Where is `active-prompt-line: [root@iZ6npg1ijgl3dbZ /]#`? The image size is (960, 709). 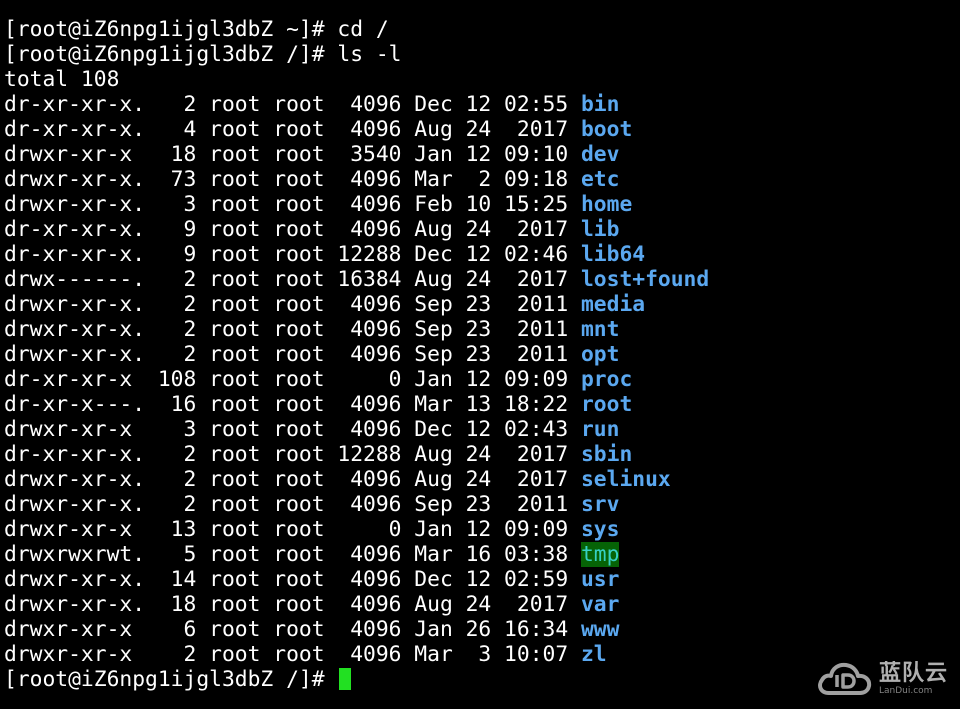
active-prompt-line: [root@iZ6npg1ijgl3dbZ /]# is located at coordinates (480, 679).